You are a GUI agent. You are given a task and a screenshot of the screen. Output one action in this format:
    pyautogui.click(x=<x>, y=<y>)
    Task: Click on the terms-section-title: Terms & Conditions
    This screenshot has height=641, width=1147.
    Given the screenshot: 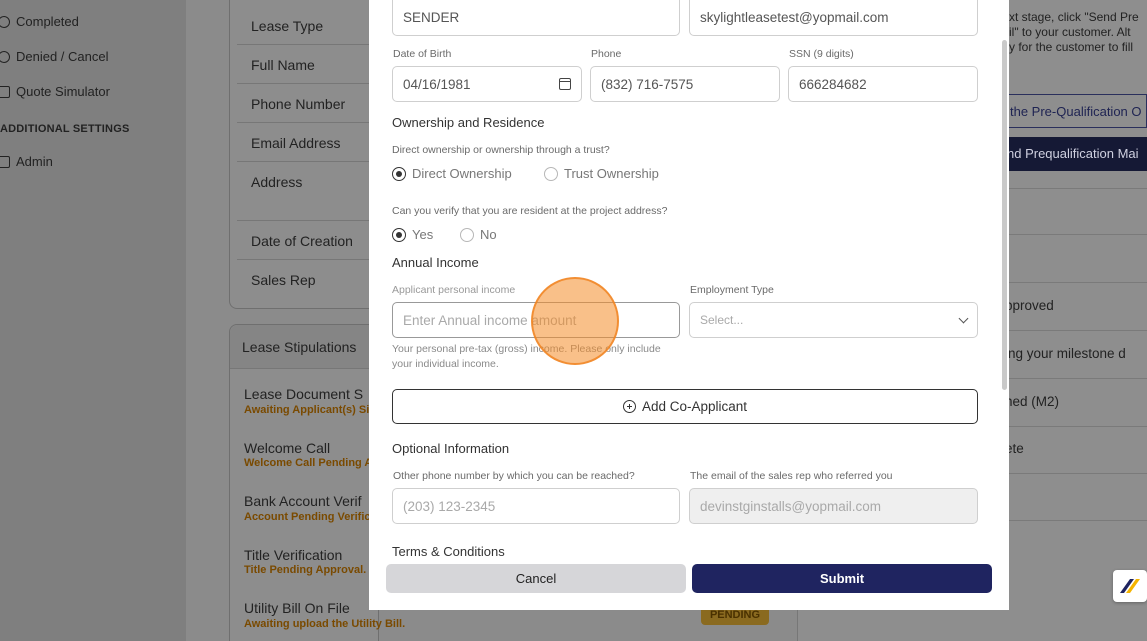 What is the action you would take?
    pyautogui.click(x=448, y=550)
    